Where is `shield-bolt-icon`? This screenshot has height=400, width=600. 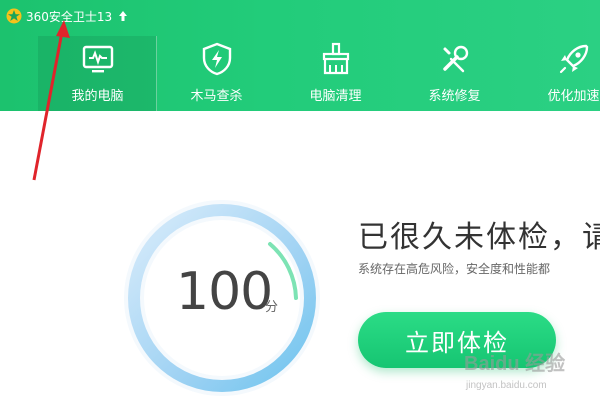 shield-bolt-icon is located at coordinates (216, 59).